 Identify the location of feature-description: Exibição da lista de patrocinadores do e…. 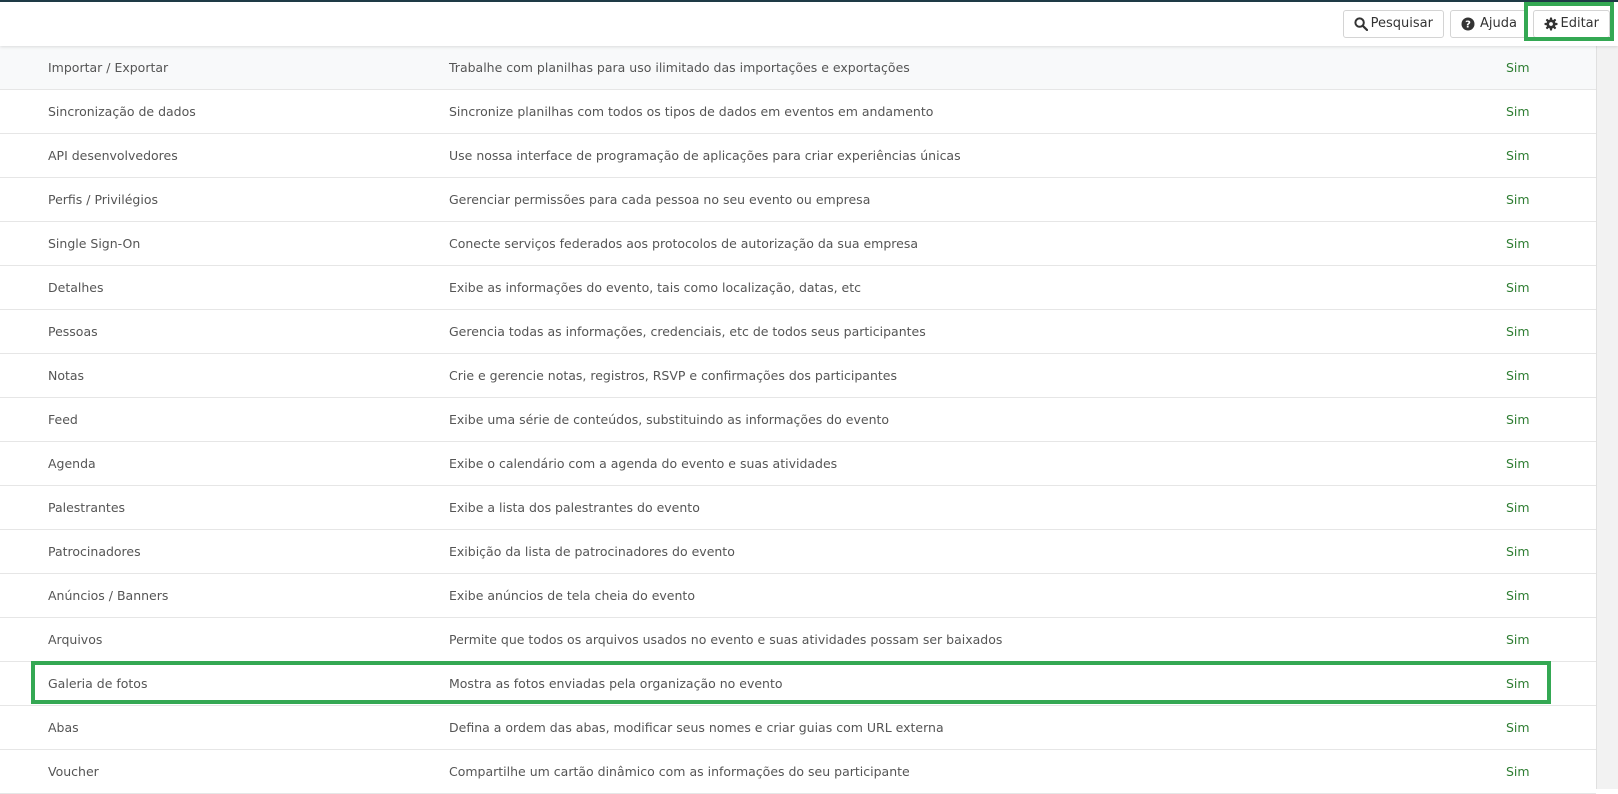
(592, 551).